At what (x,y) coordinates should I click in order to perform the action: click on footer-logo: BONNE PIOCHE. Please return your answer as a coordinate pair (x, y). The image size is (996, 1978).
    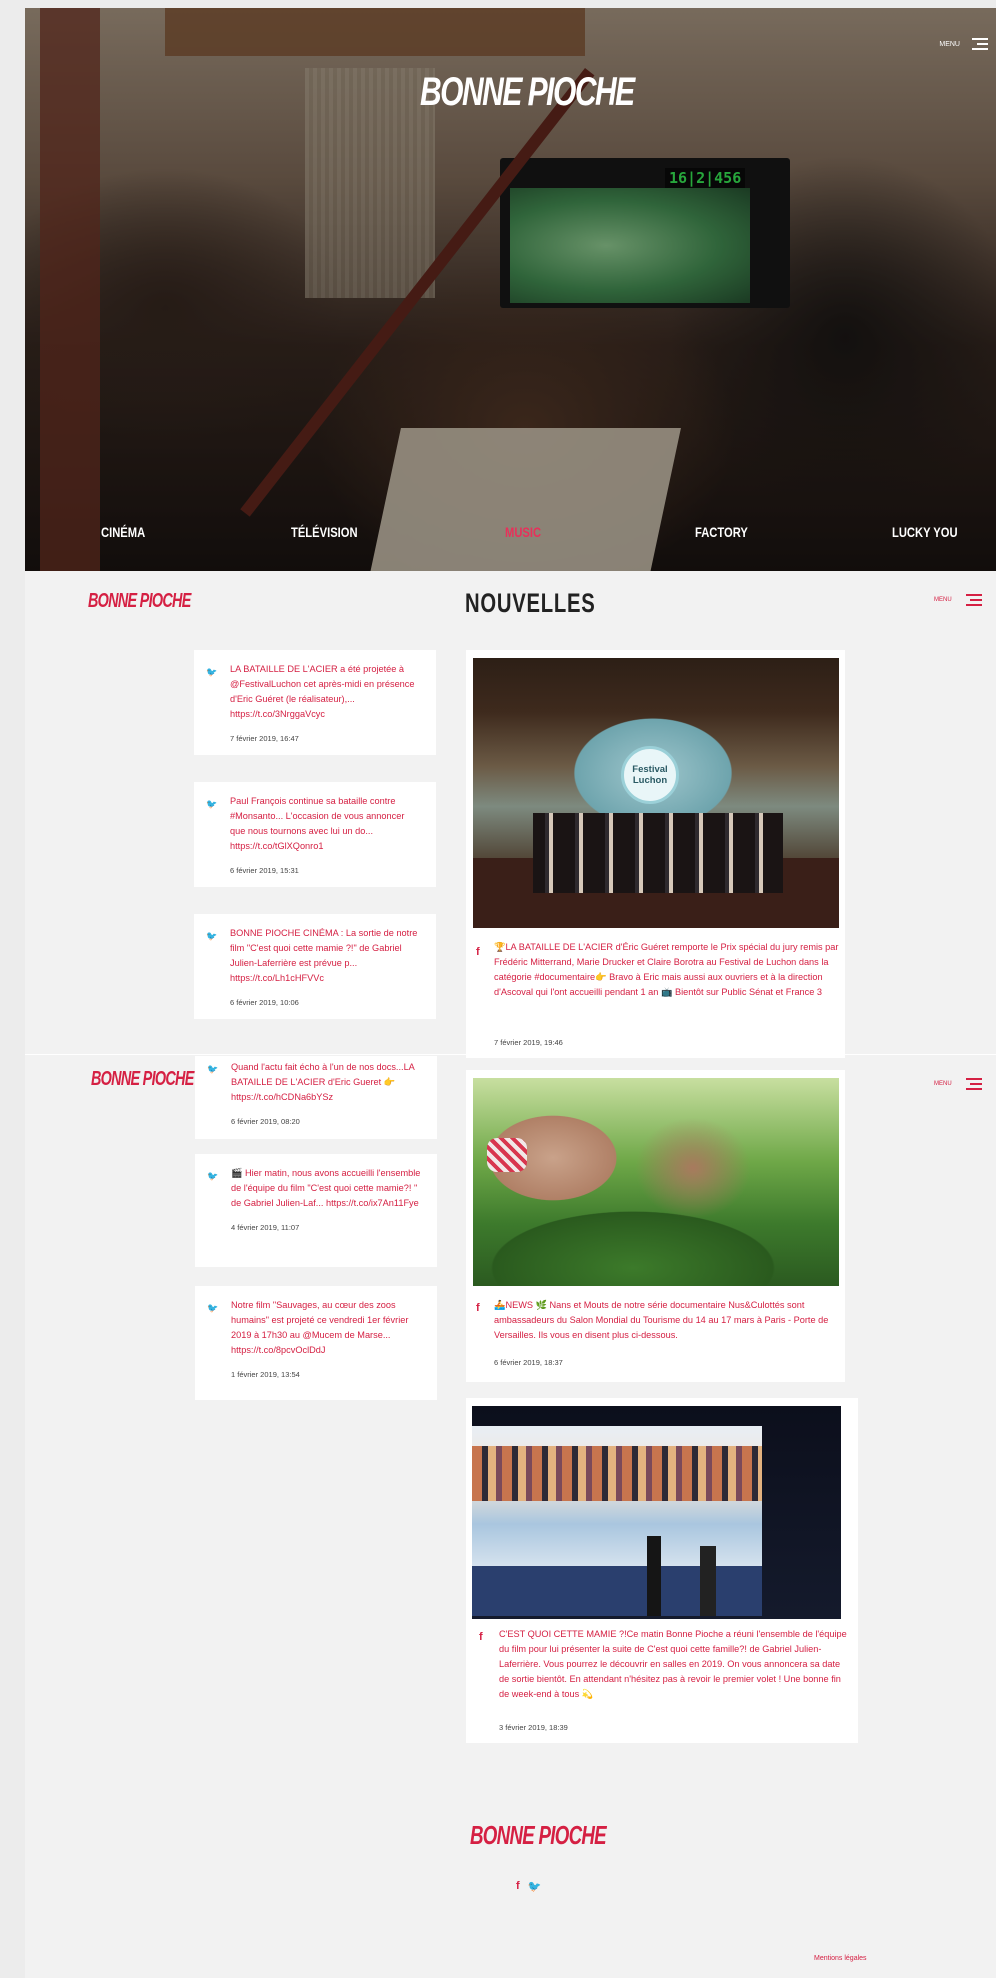
    Looking at the image, I should click on (538, 1835).